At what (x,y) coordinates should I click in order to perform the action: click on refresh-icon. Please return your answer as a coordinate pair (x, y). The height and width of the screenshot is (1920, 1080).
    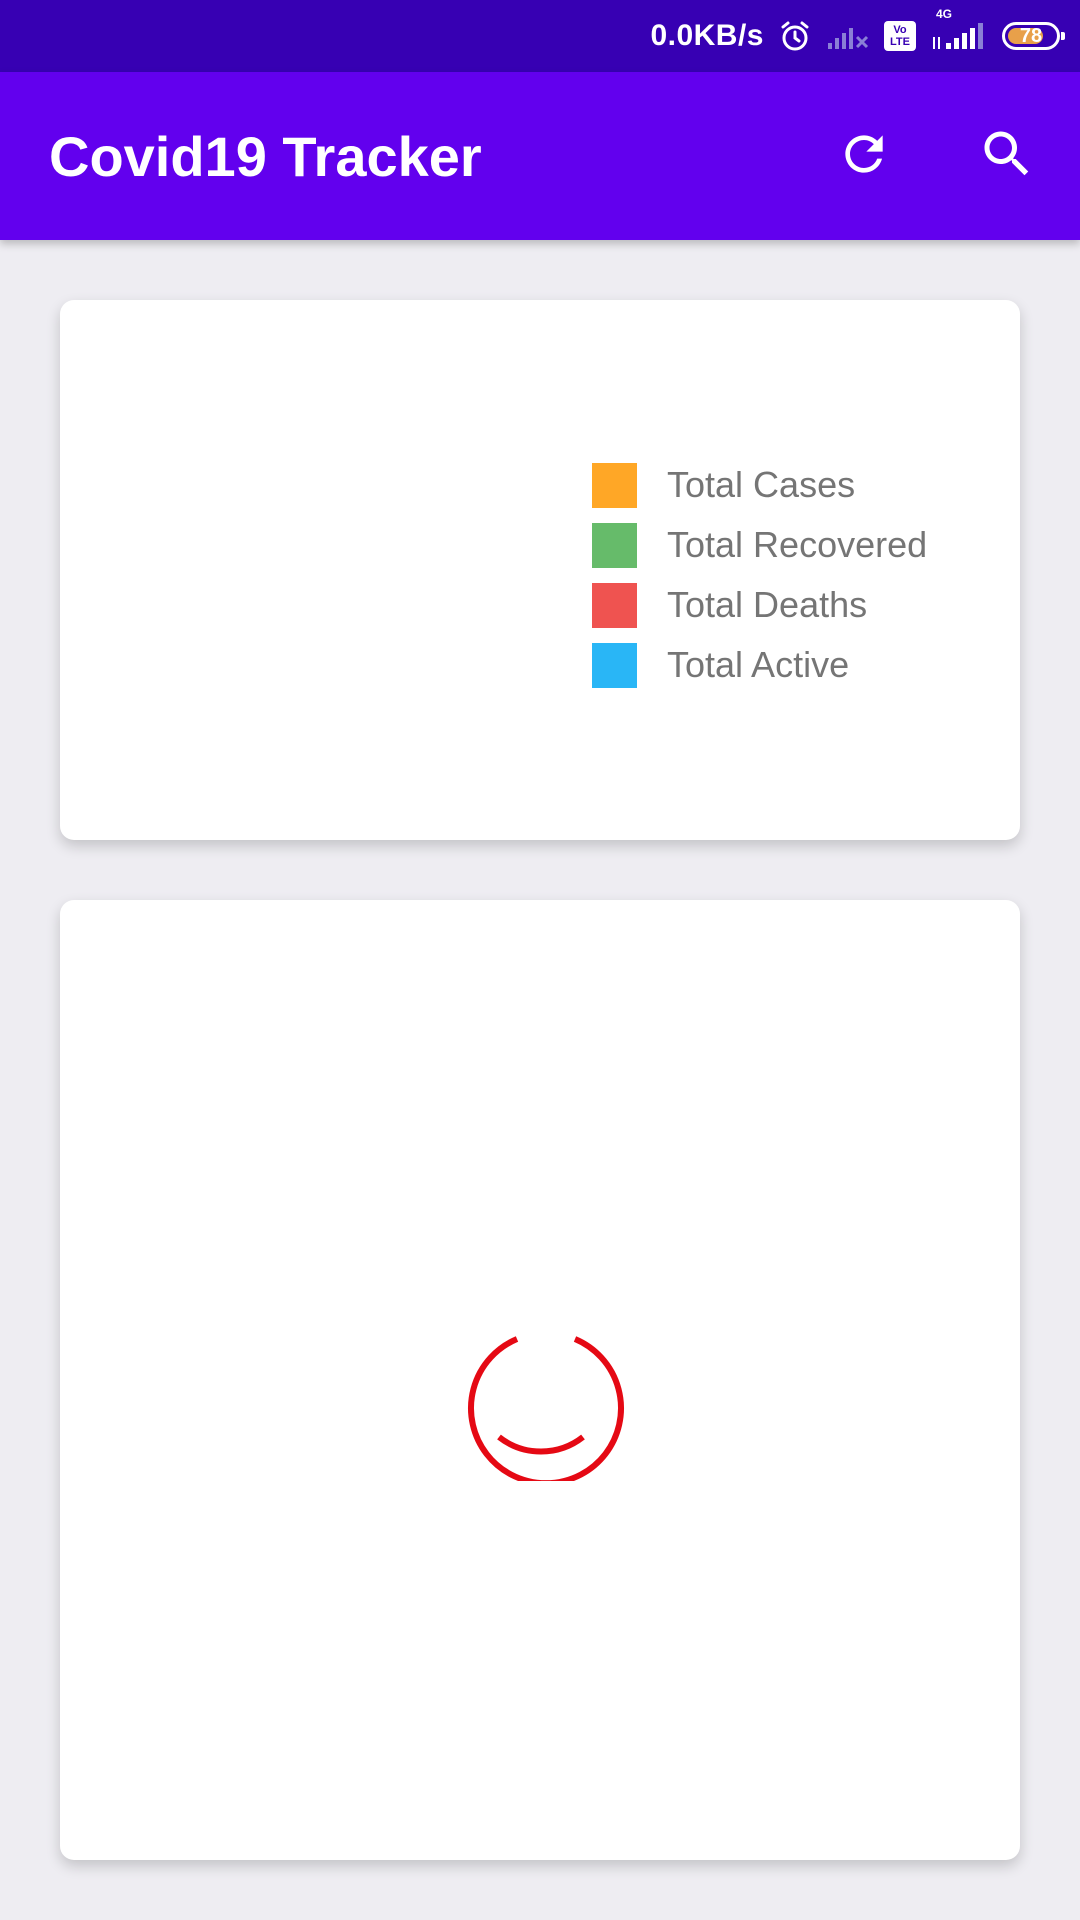
    Looking at the image, I should click on (864, 156).